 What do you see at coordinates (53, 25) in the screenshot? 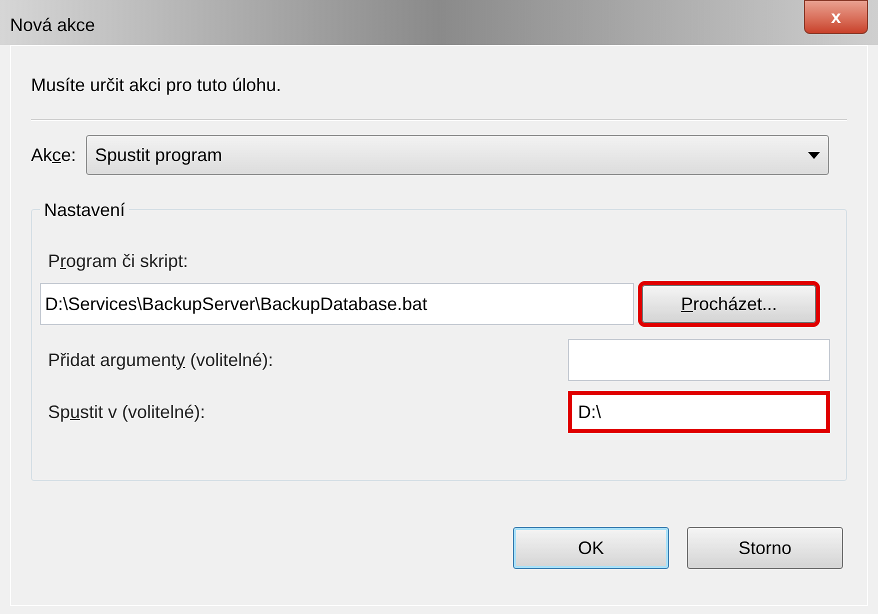
I see `window-title: Nová akce` at bounding box center [53, 25].